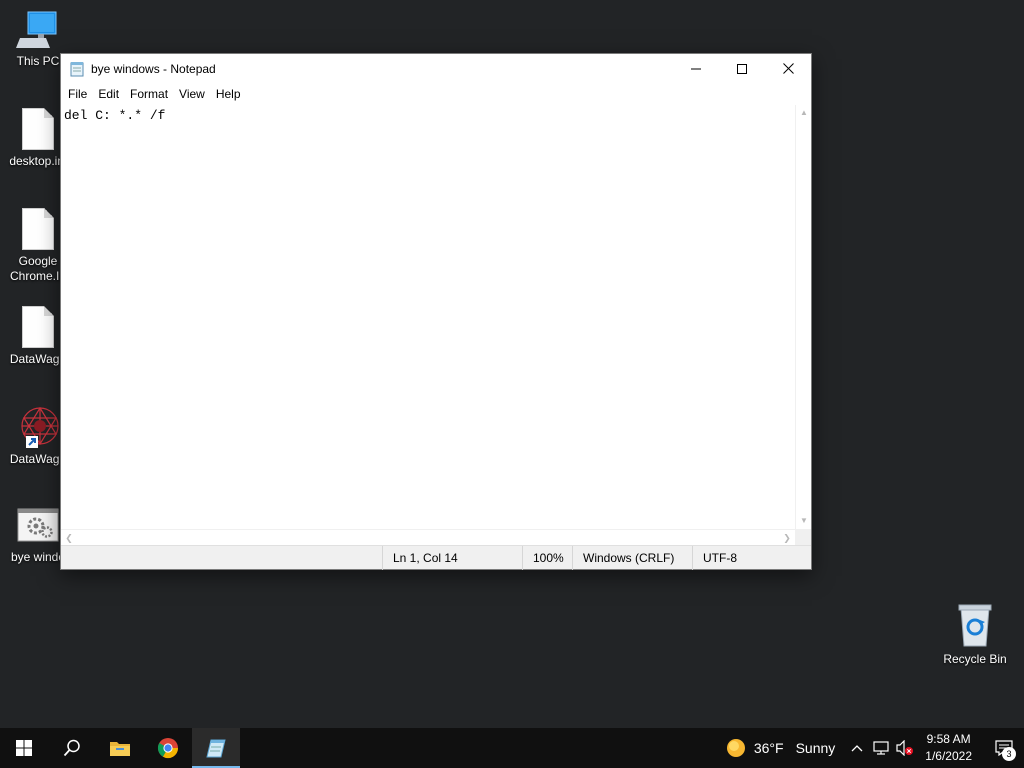 The image size is (1024, 768). I want to click on maximize-button, so click(742, 68).